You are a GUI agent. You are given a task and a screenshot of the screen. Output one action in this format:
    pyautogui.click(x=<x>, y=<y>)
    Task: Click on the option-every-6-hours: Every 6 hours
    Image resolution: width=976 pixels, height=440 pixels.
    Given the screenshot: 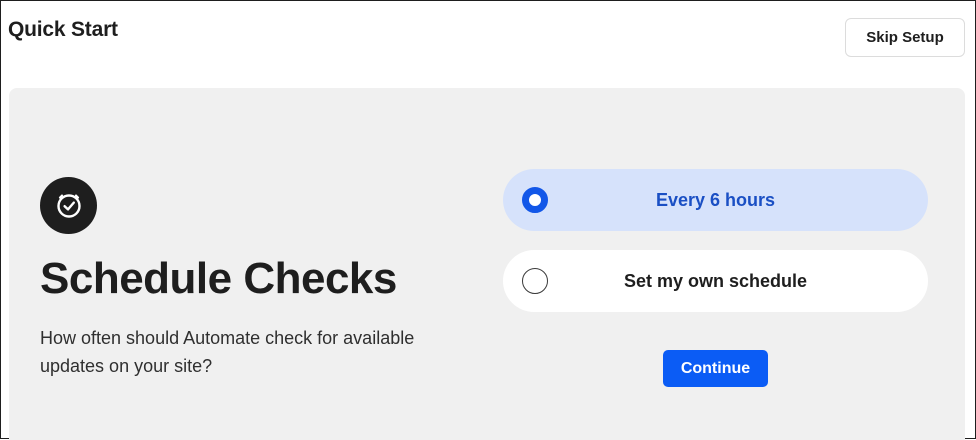 What is the action you would take?
    pyautogui.click(x=715, y=200)
    